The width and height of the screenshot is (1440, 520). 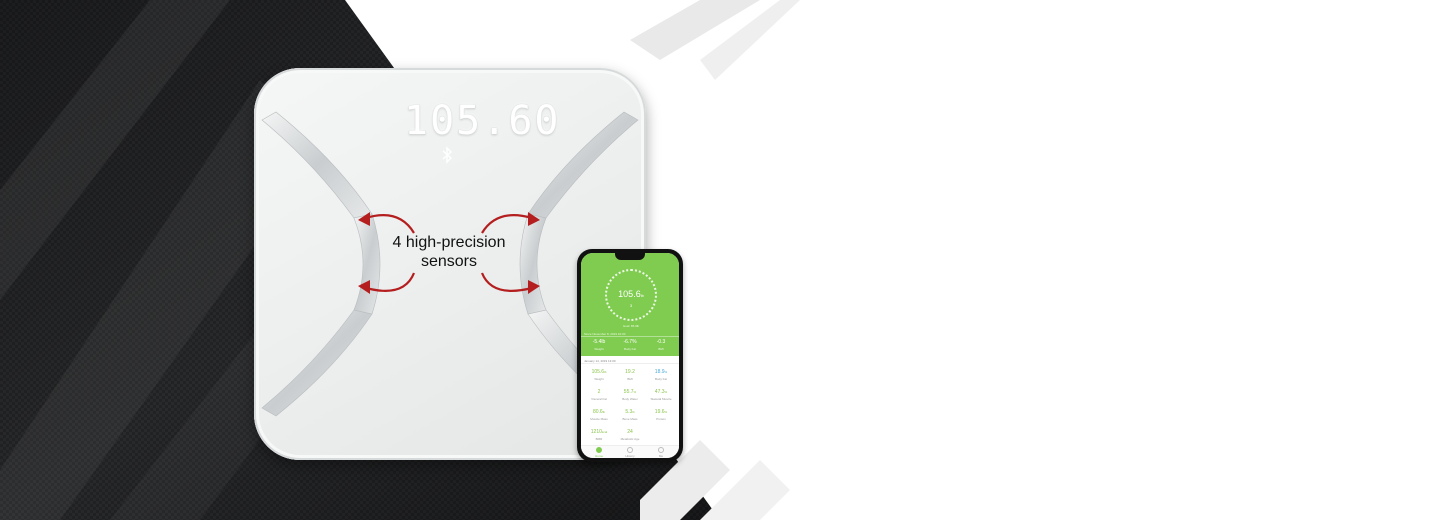 What do you see at coordinates (604, 432) in the screenshot?
I see `metric-unit: kcal` at bounding box center [604, 432].